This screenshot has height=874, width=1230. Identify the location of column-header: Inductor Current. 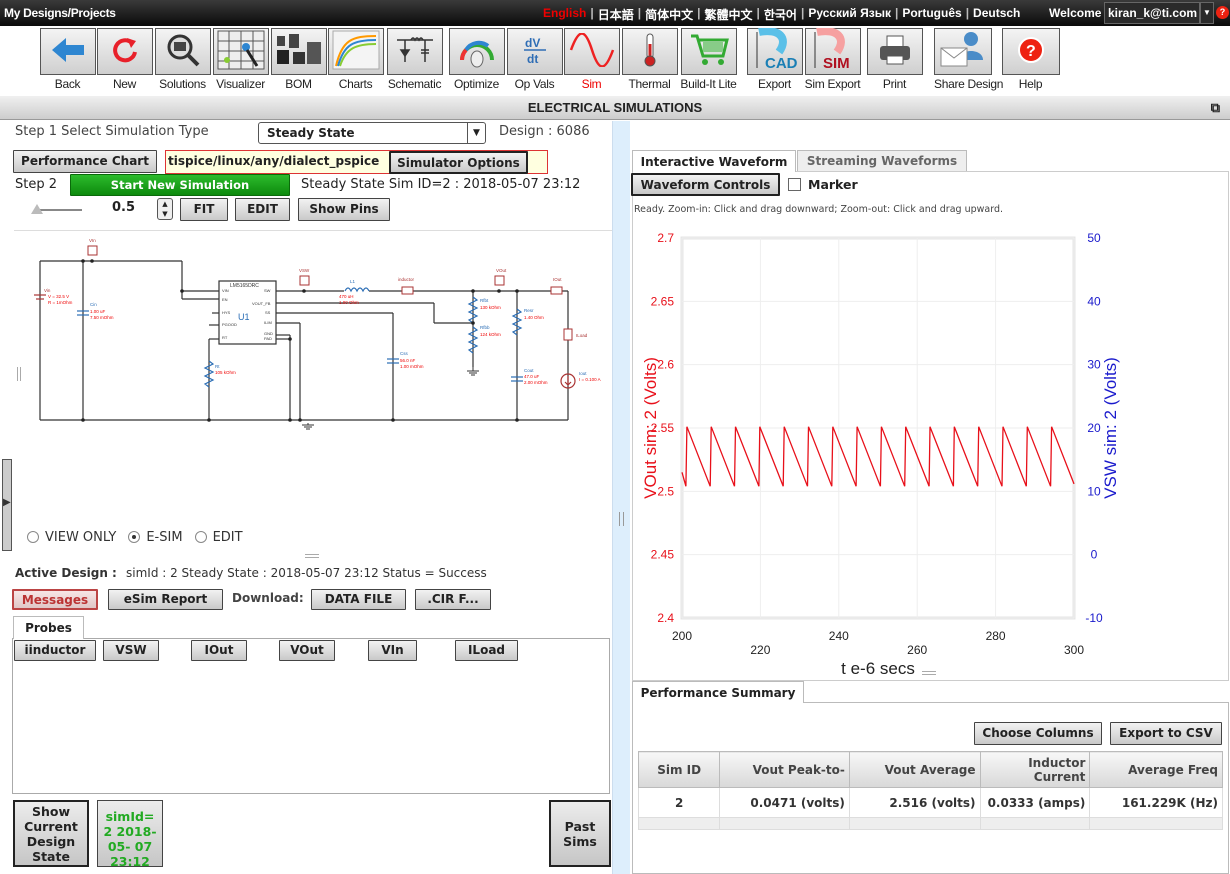
(1035, 769).